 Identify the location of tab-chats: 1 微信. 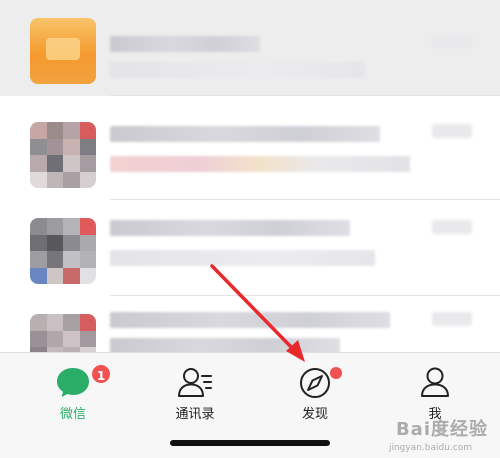
(73, 394).